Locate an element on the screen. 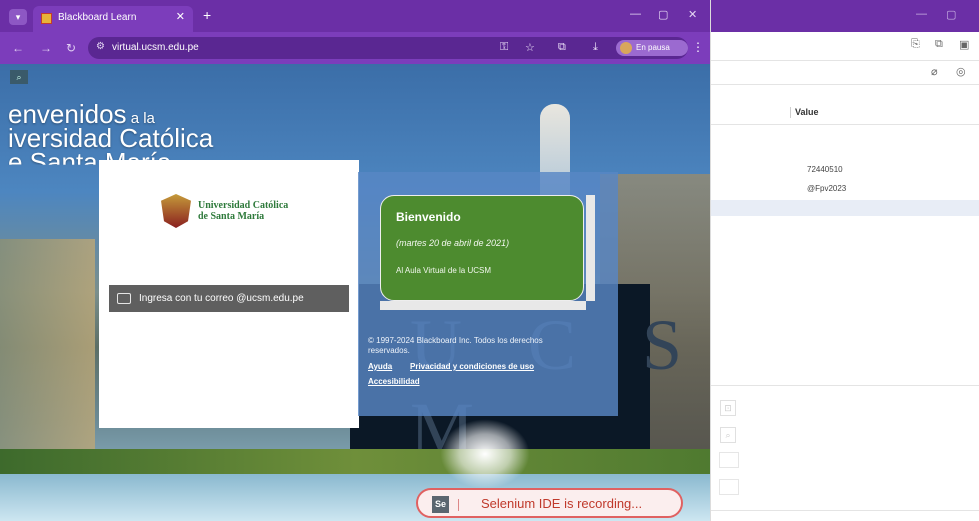  download-icon: ⤓ is located at coordinates (595, 47).